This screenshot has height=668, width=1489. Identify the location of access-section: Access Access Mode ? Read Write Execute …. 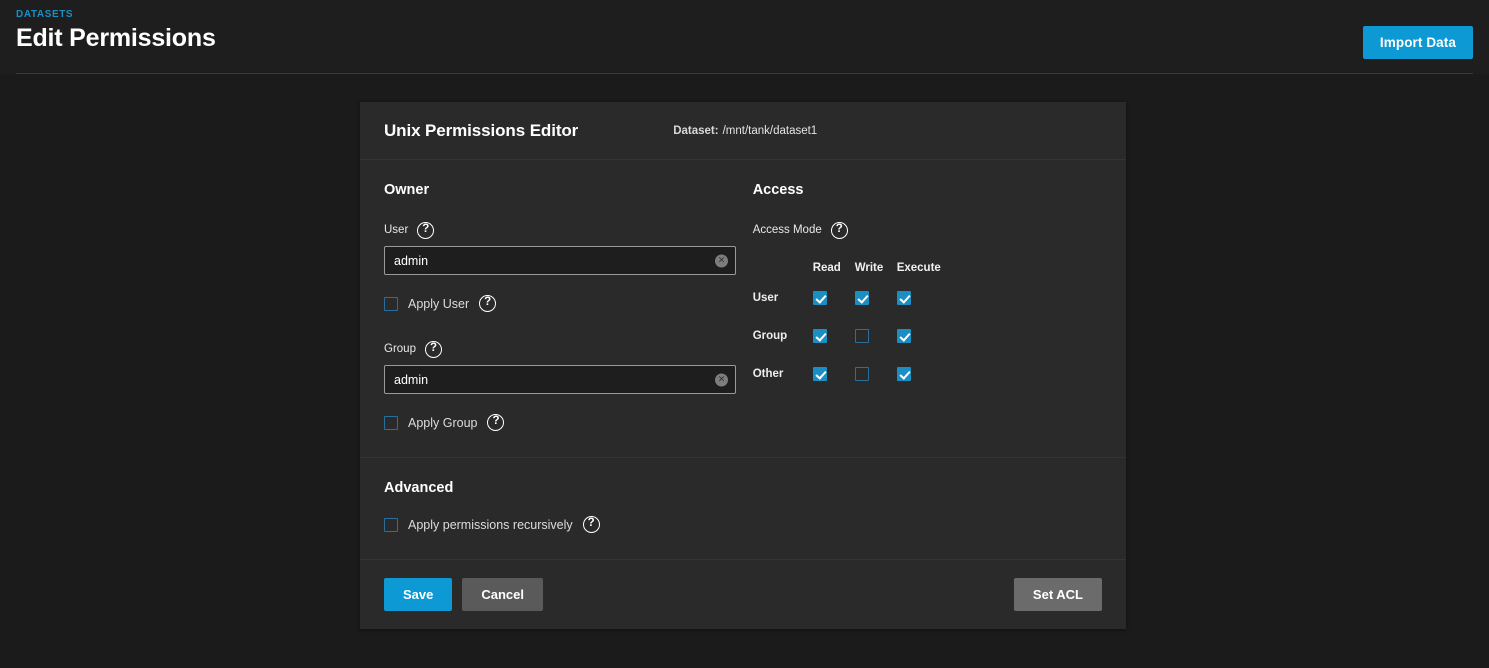
(927, 306).